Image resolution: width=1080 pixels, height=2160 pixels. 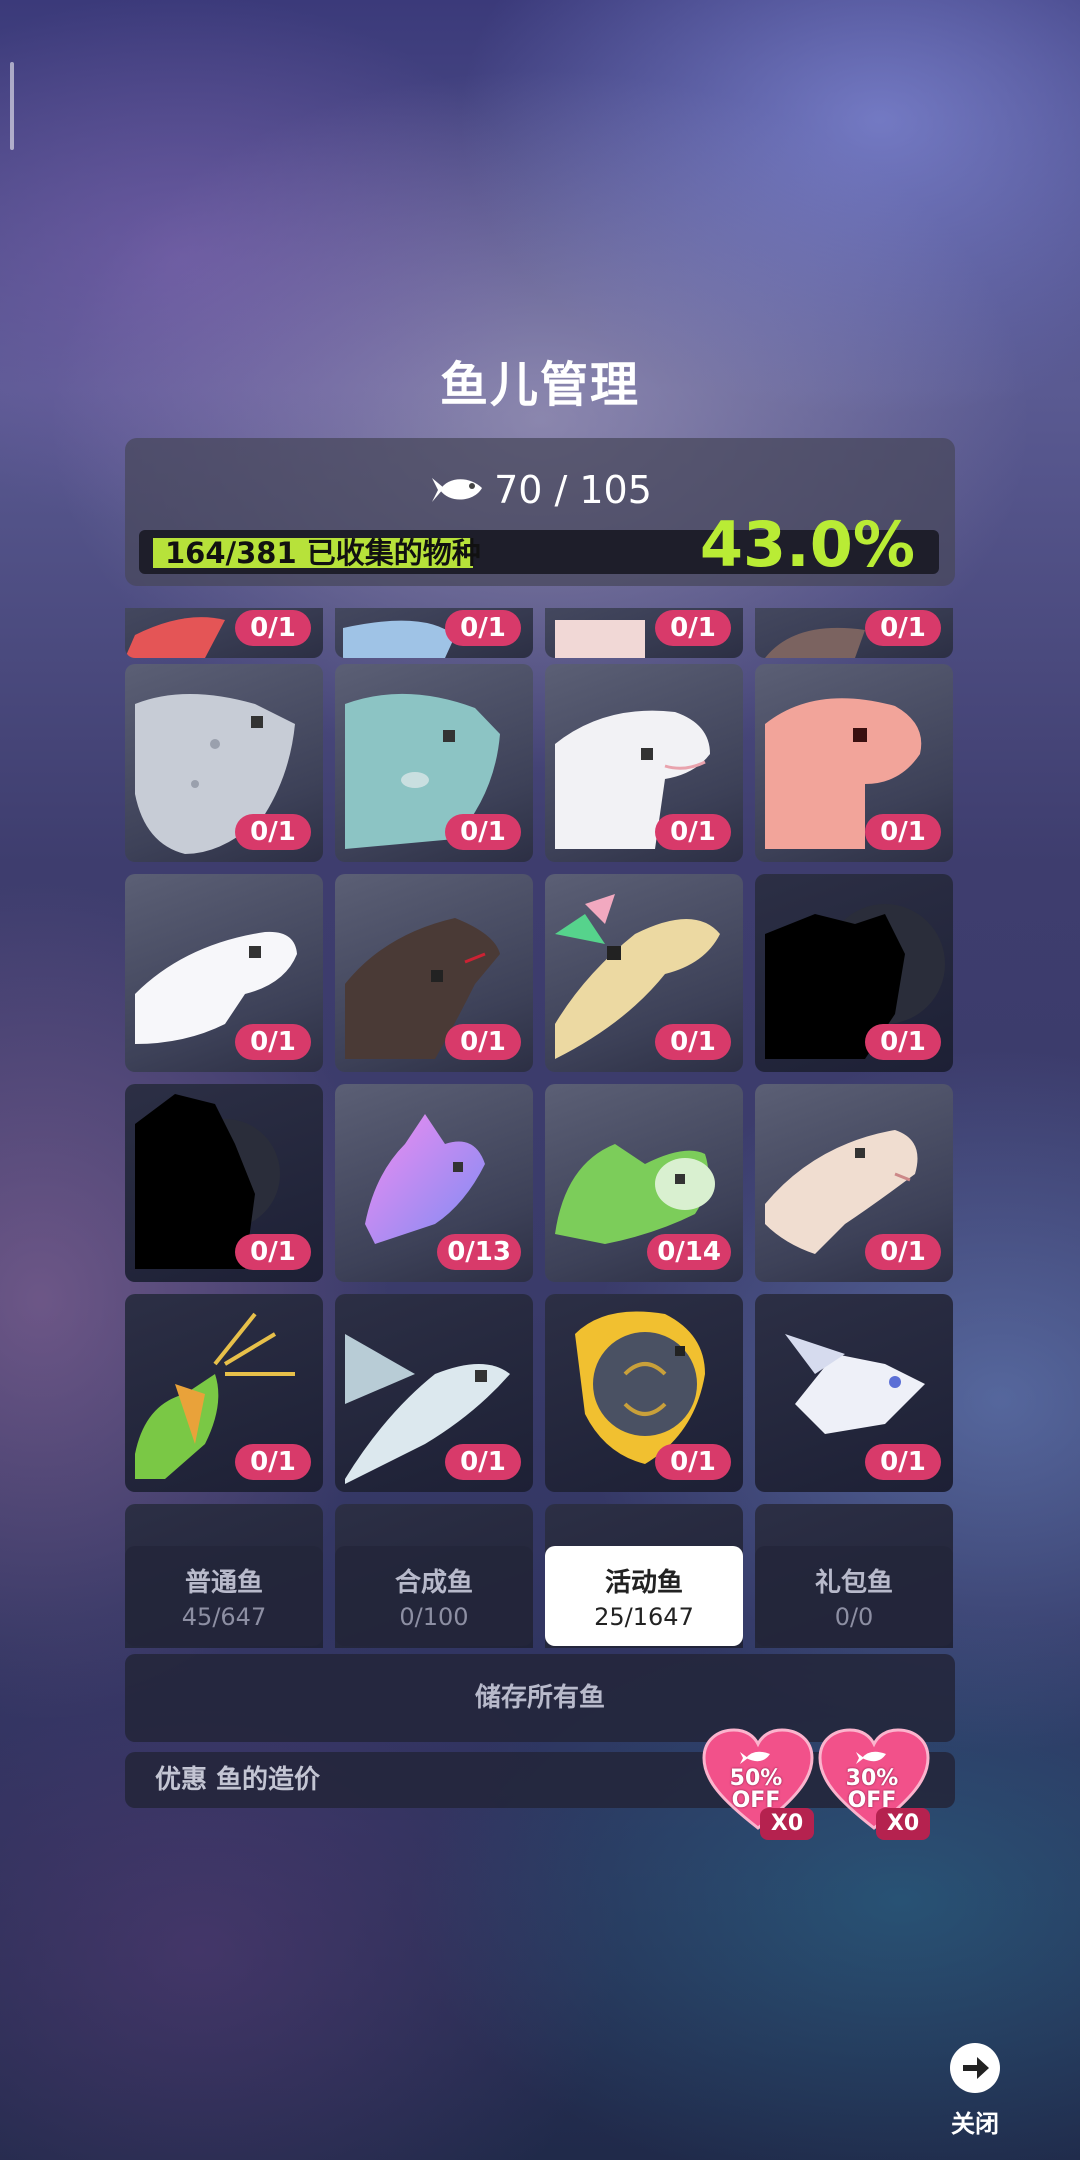 What do you see at coordinates (756, 1778) in the screenshot?
I see `coupon-percent: 50%` at bounding box center [756, 1778].